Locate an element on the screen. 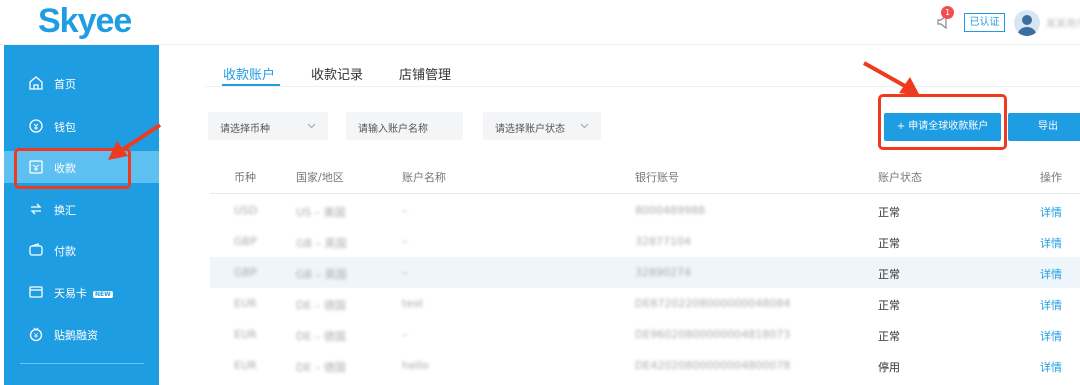 This screenshot has width=1080, height=385. arrowhead-icon is located at coordinates (118, 150).